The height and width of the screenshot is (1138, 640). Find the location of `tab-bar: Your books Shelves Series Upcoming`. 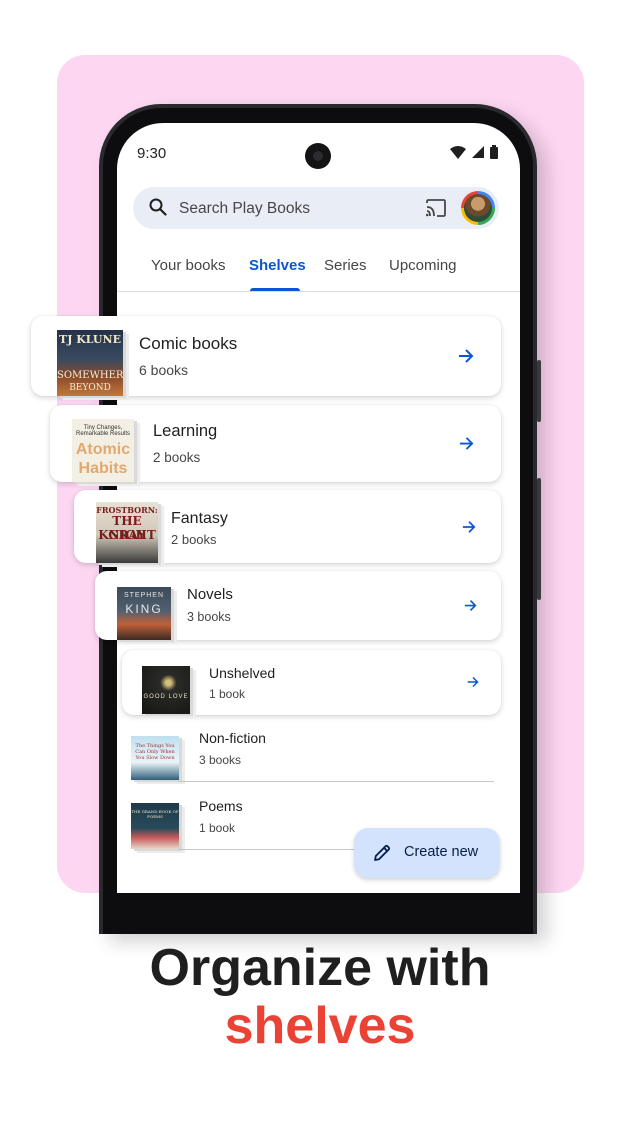

tab-bar: Your books Shelves Series Upcoming is located at coordinates (318, 271).